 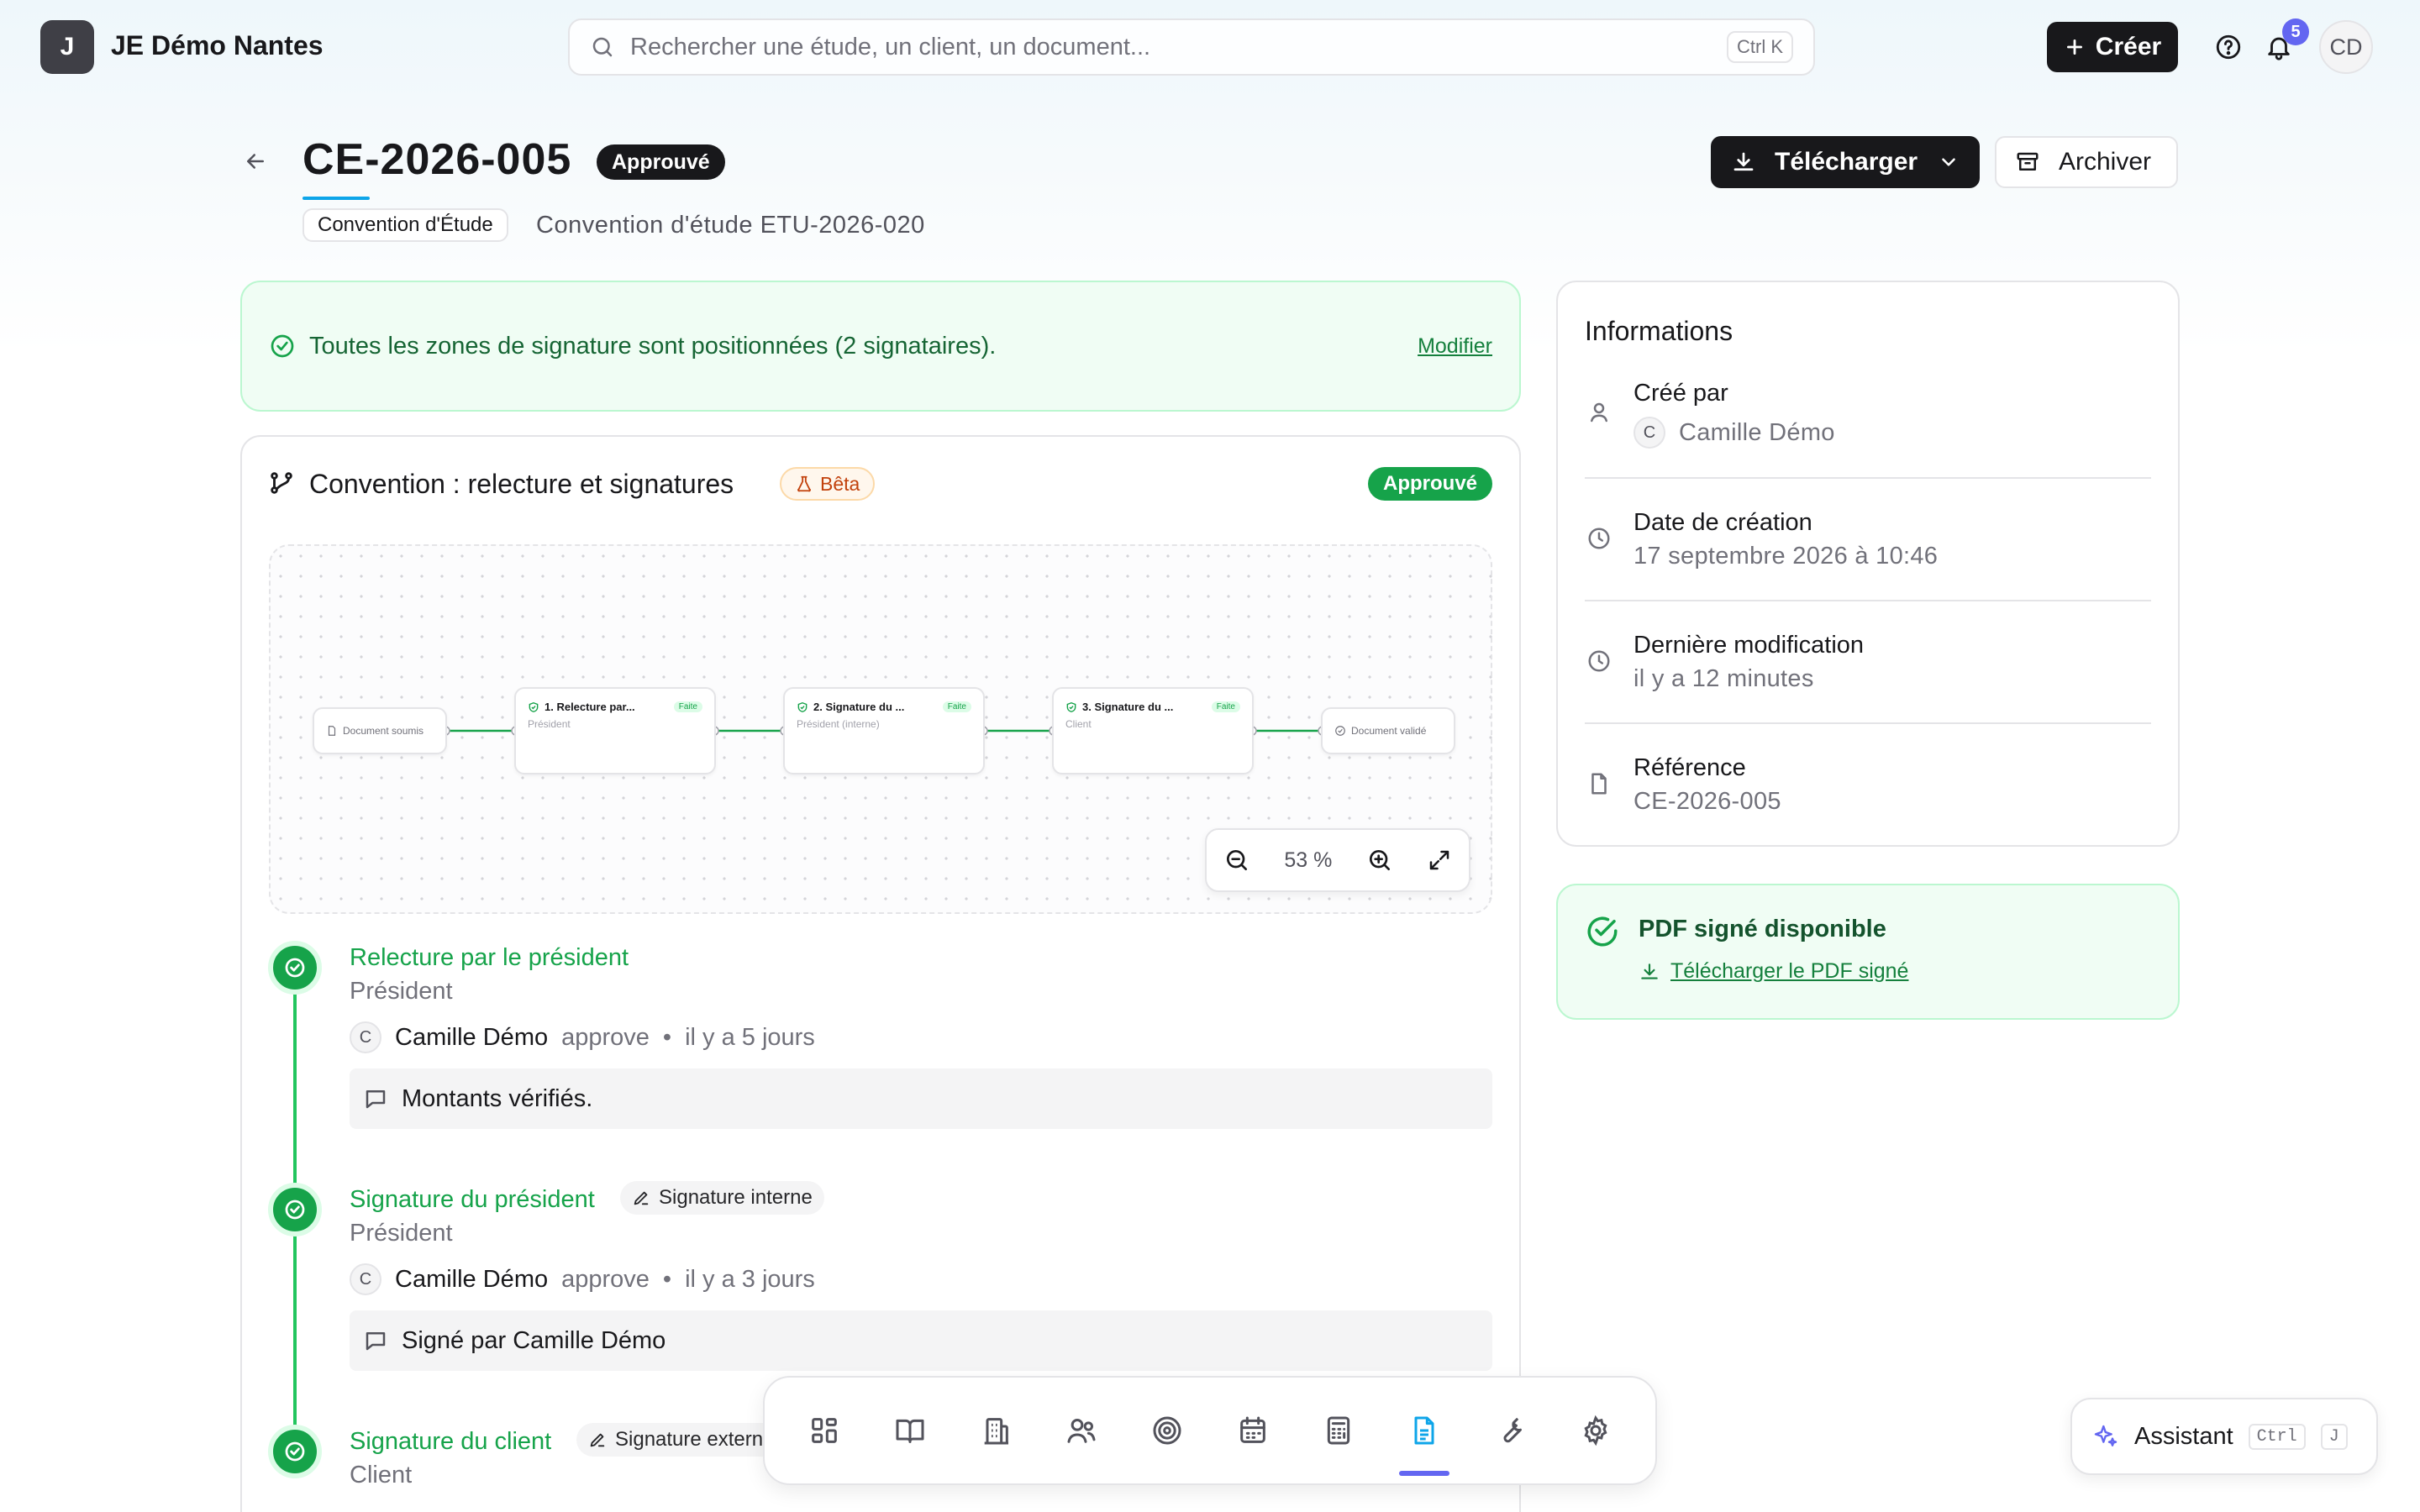 I want to click on step-1-comment-text: Montants vérifiés., so click(x=497, y=1098).